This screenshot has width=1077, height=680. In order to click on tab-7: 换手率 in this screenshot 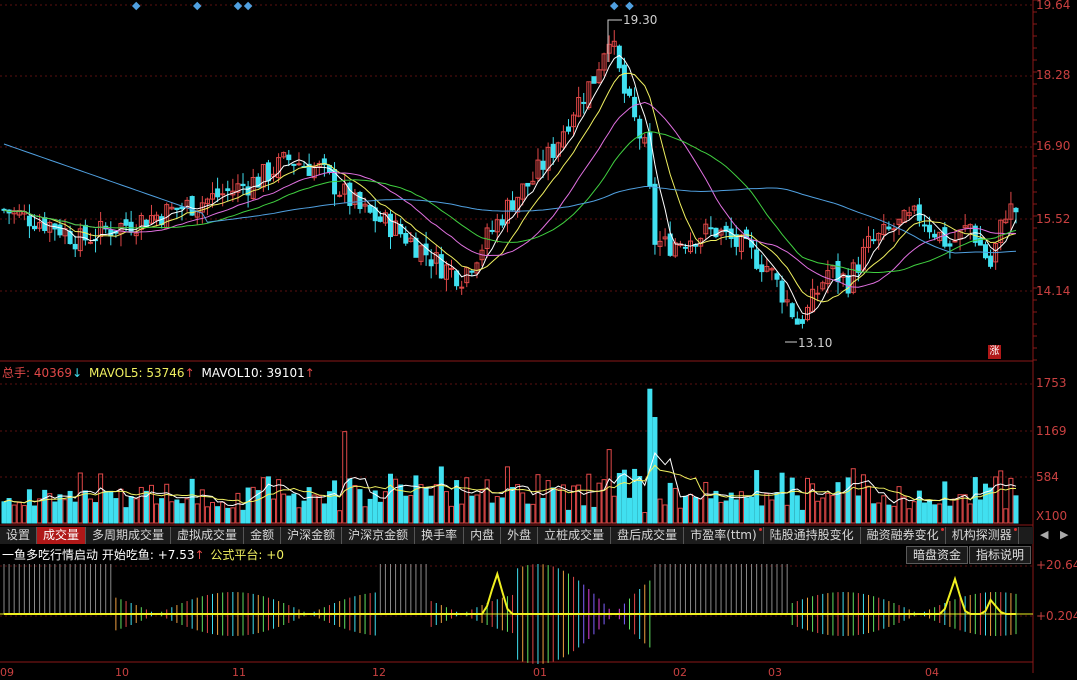, I will do `click(440, 535)`.